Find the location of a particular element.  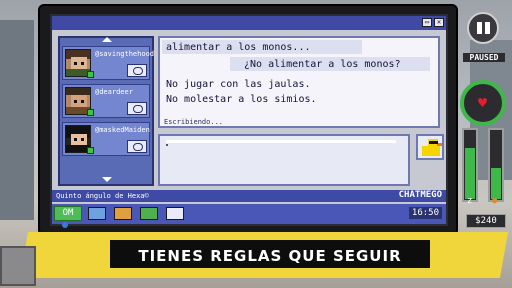

banner-text: TIENES REGLAS QUE SEGUIR is located at coordinates (270, 256).